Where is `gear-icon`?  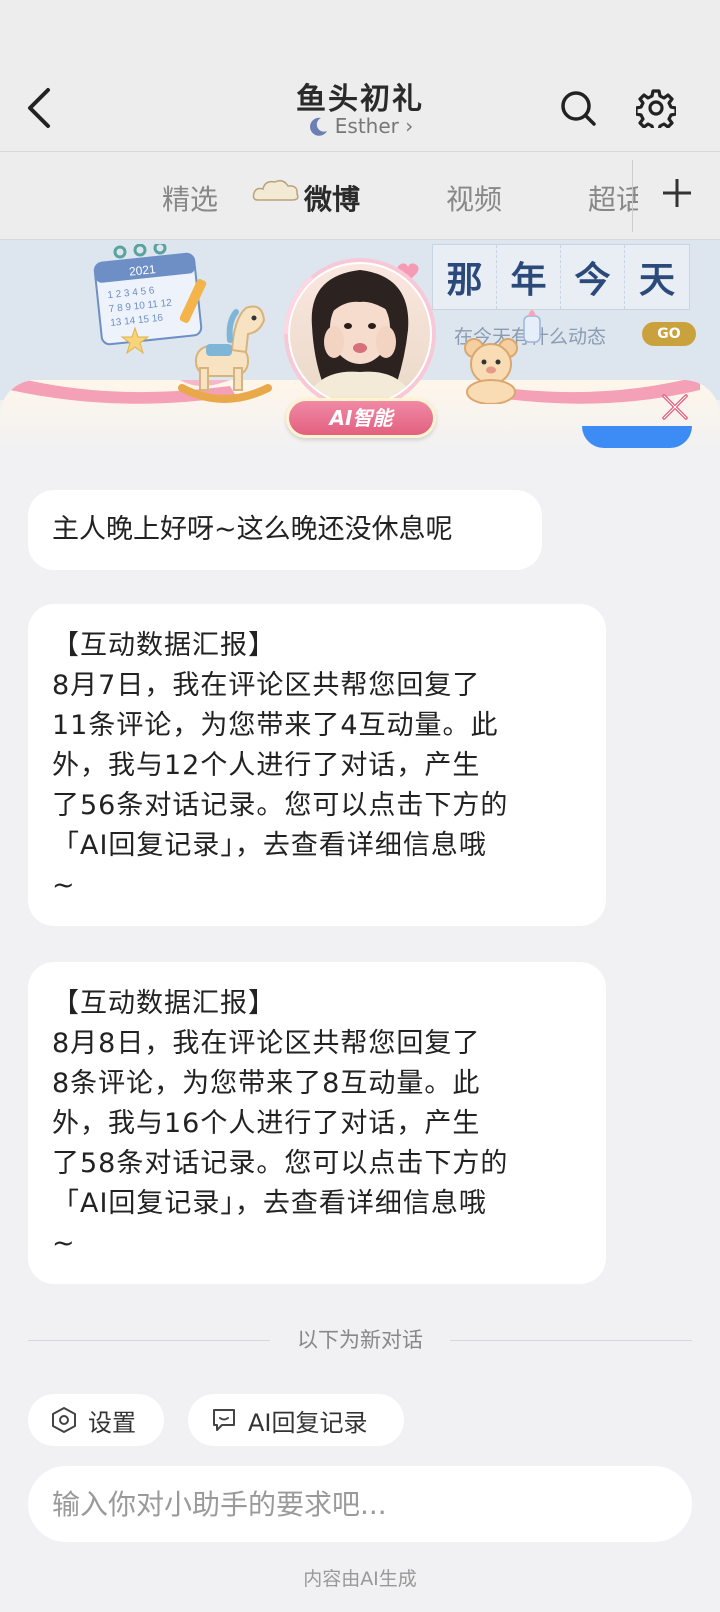
gear-icon is located at coordinates (656, 111).